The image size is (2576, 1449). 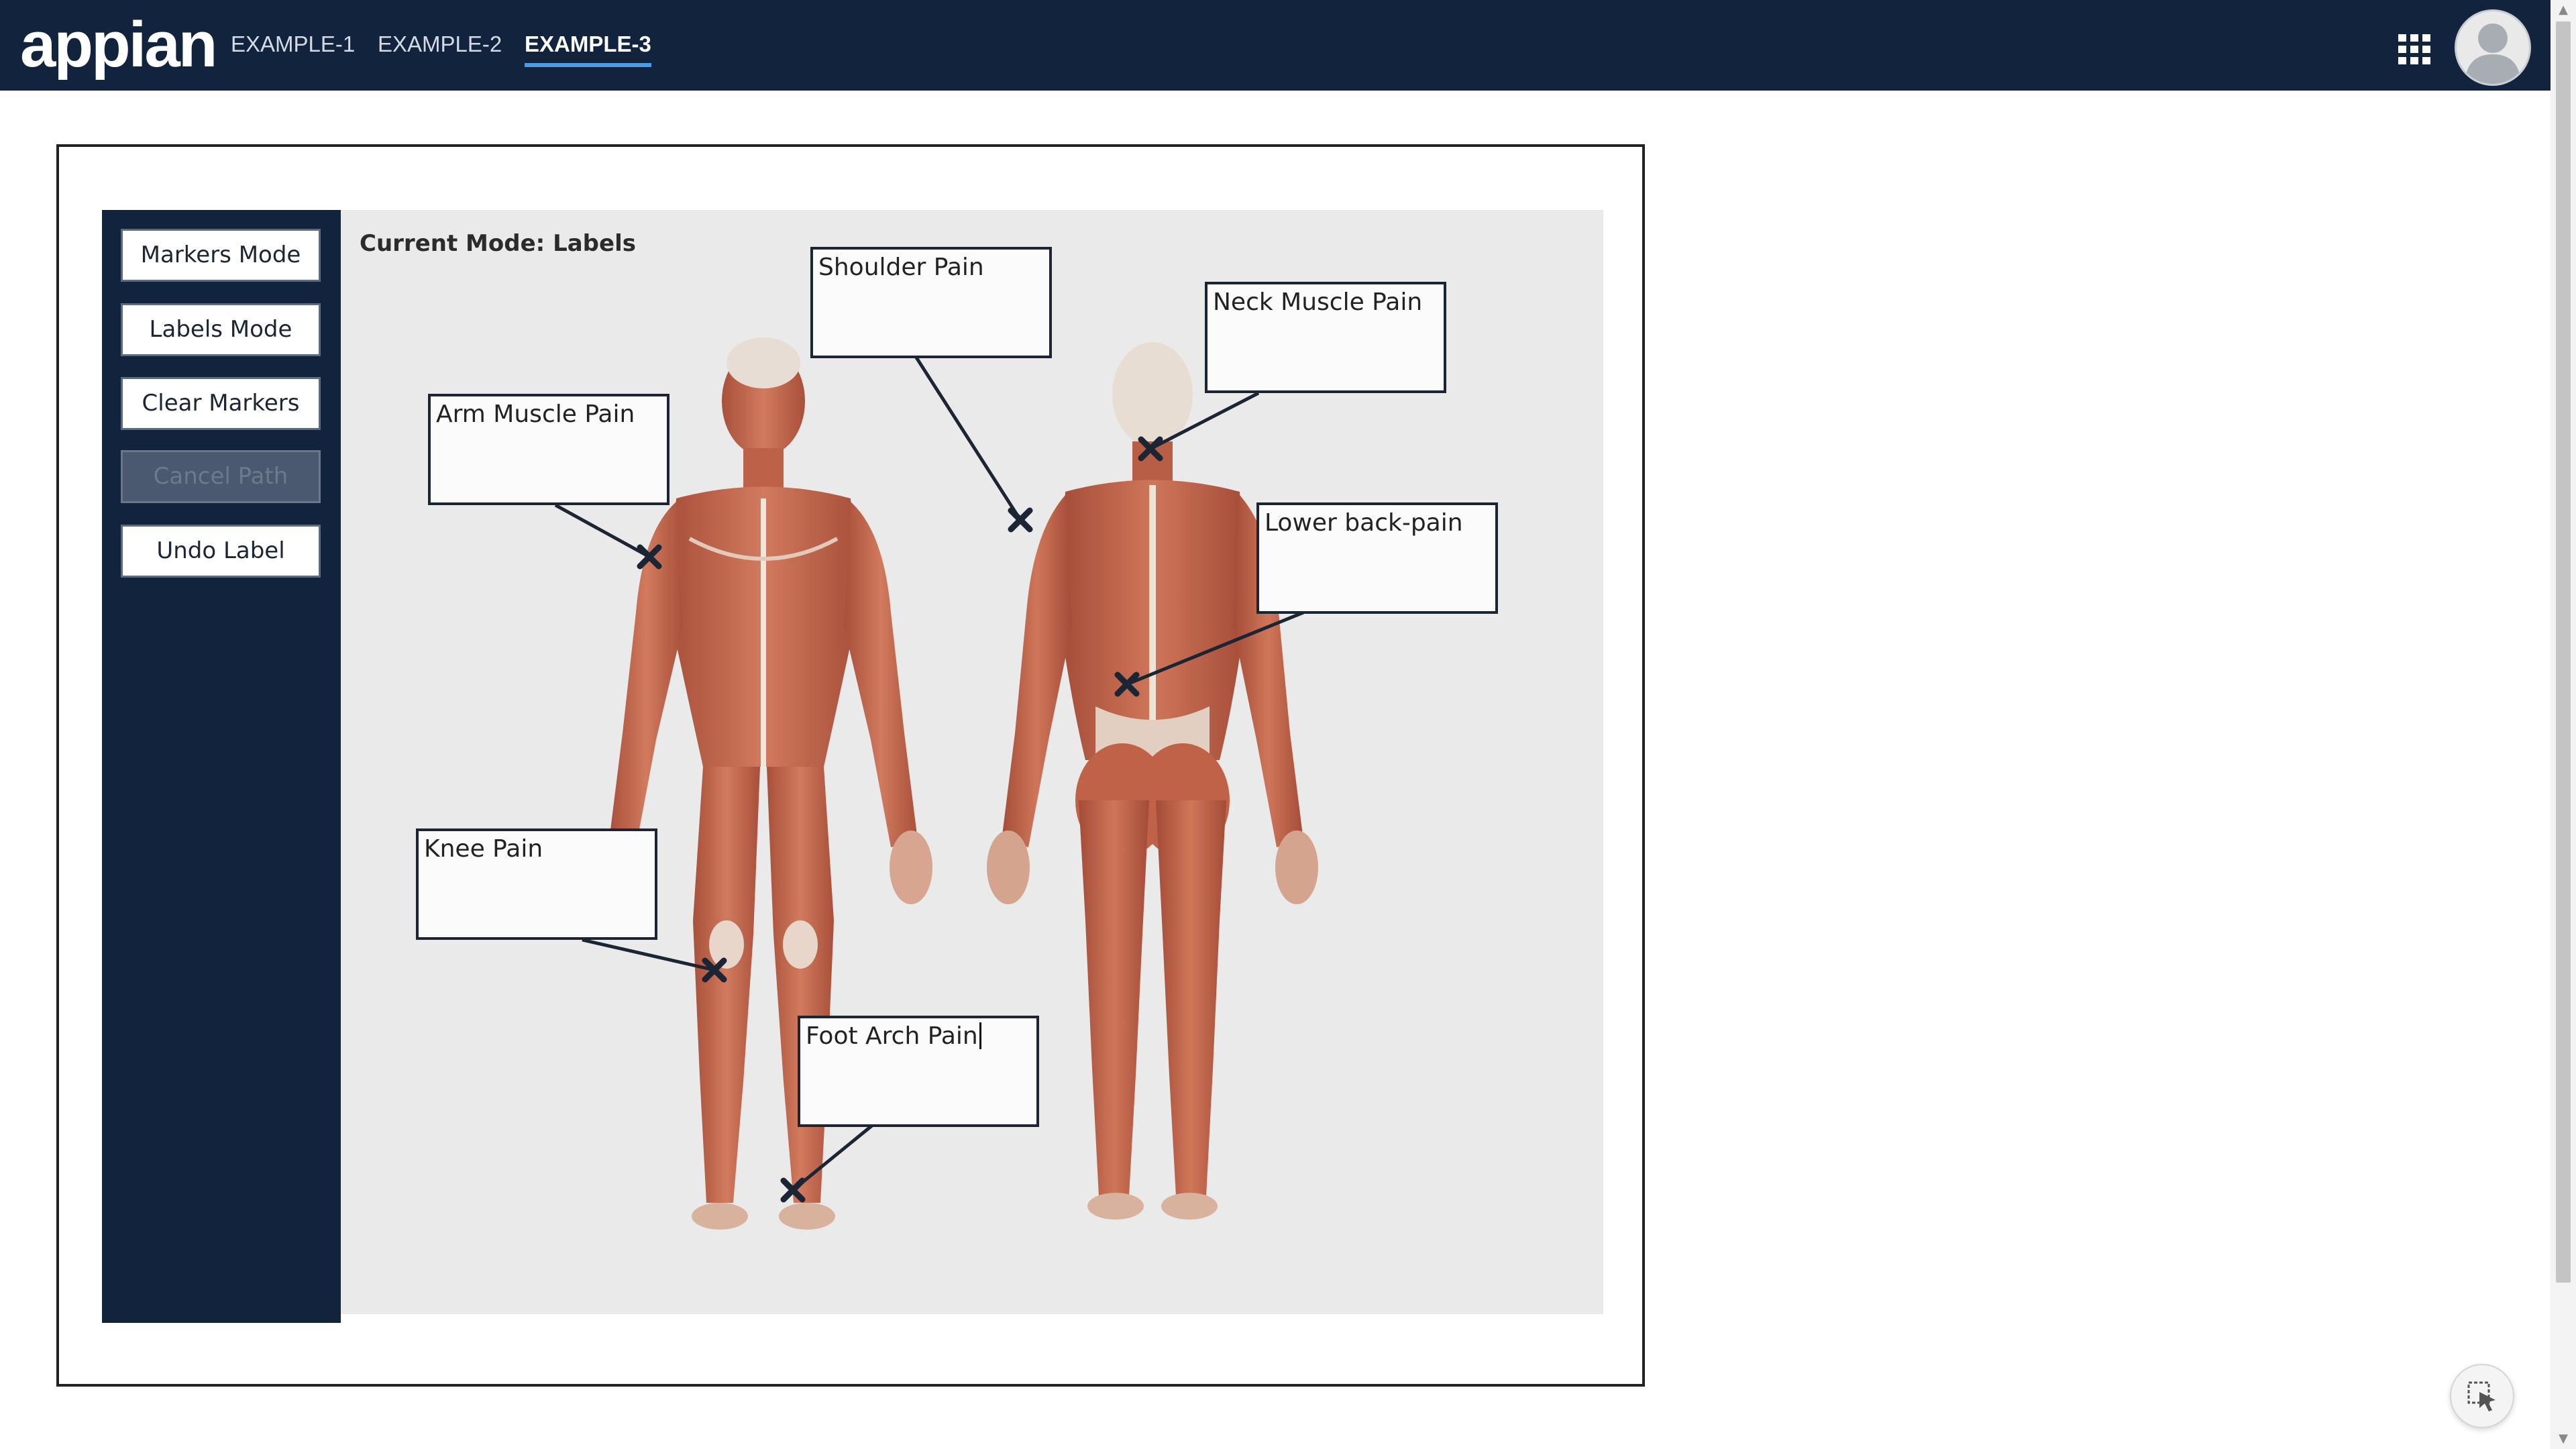 I want to click on scroll-down-arrow-icon: ▼, so click(x=2563, y=1439).